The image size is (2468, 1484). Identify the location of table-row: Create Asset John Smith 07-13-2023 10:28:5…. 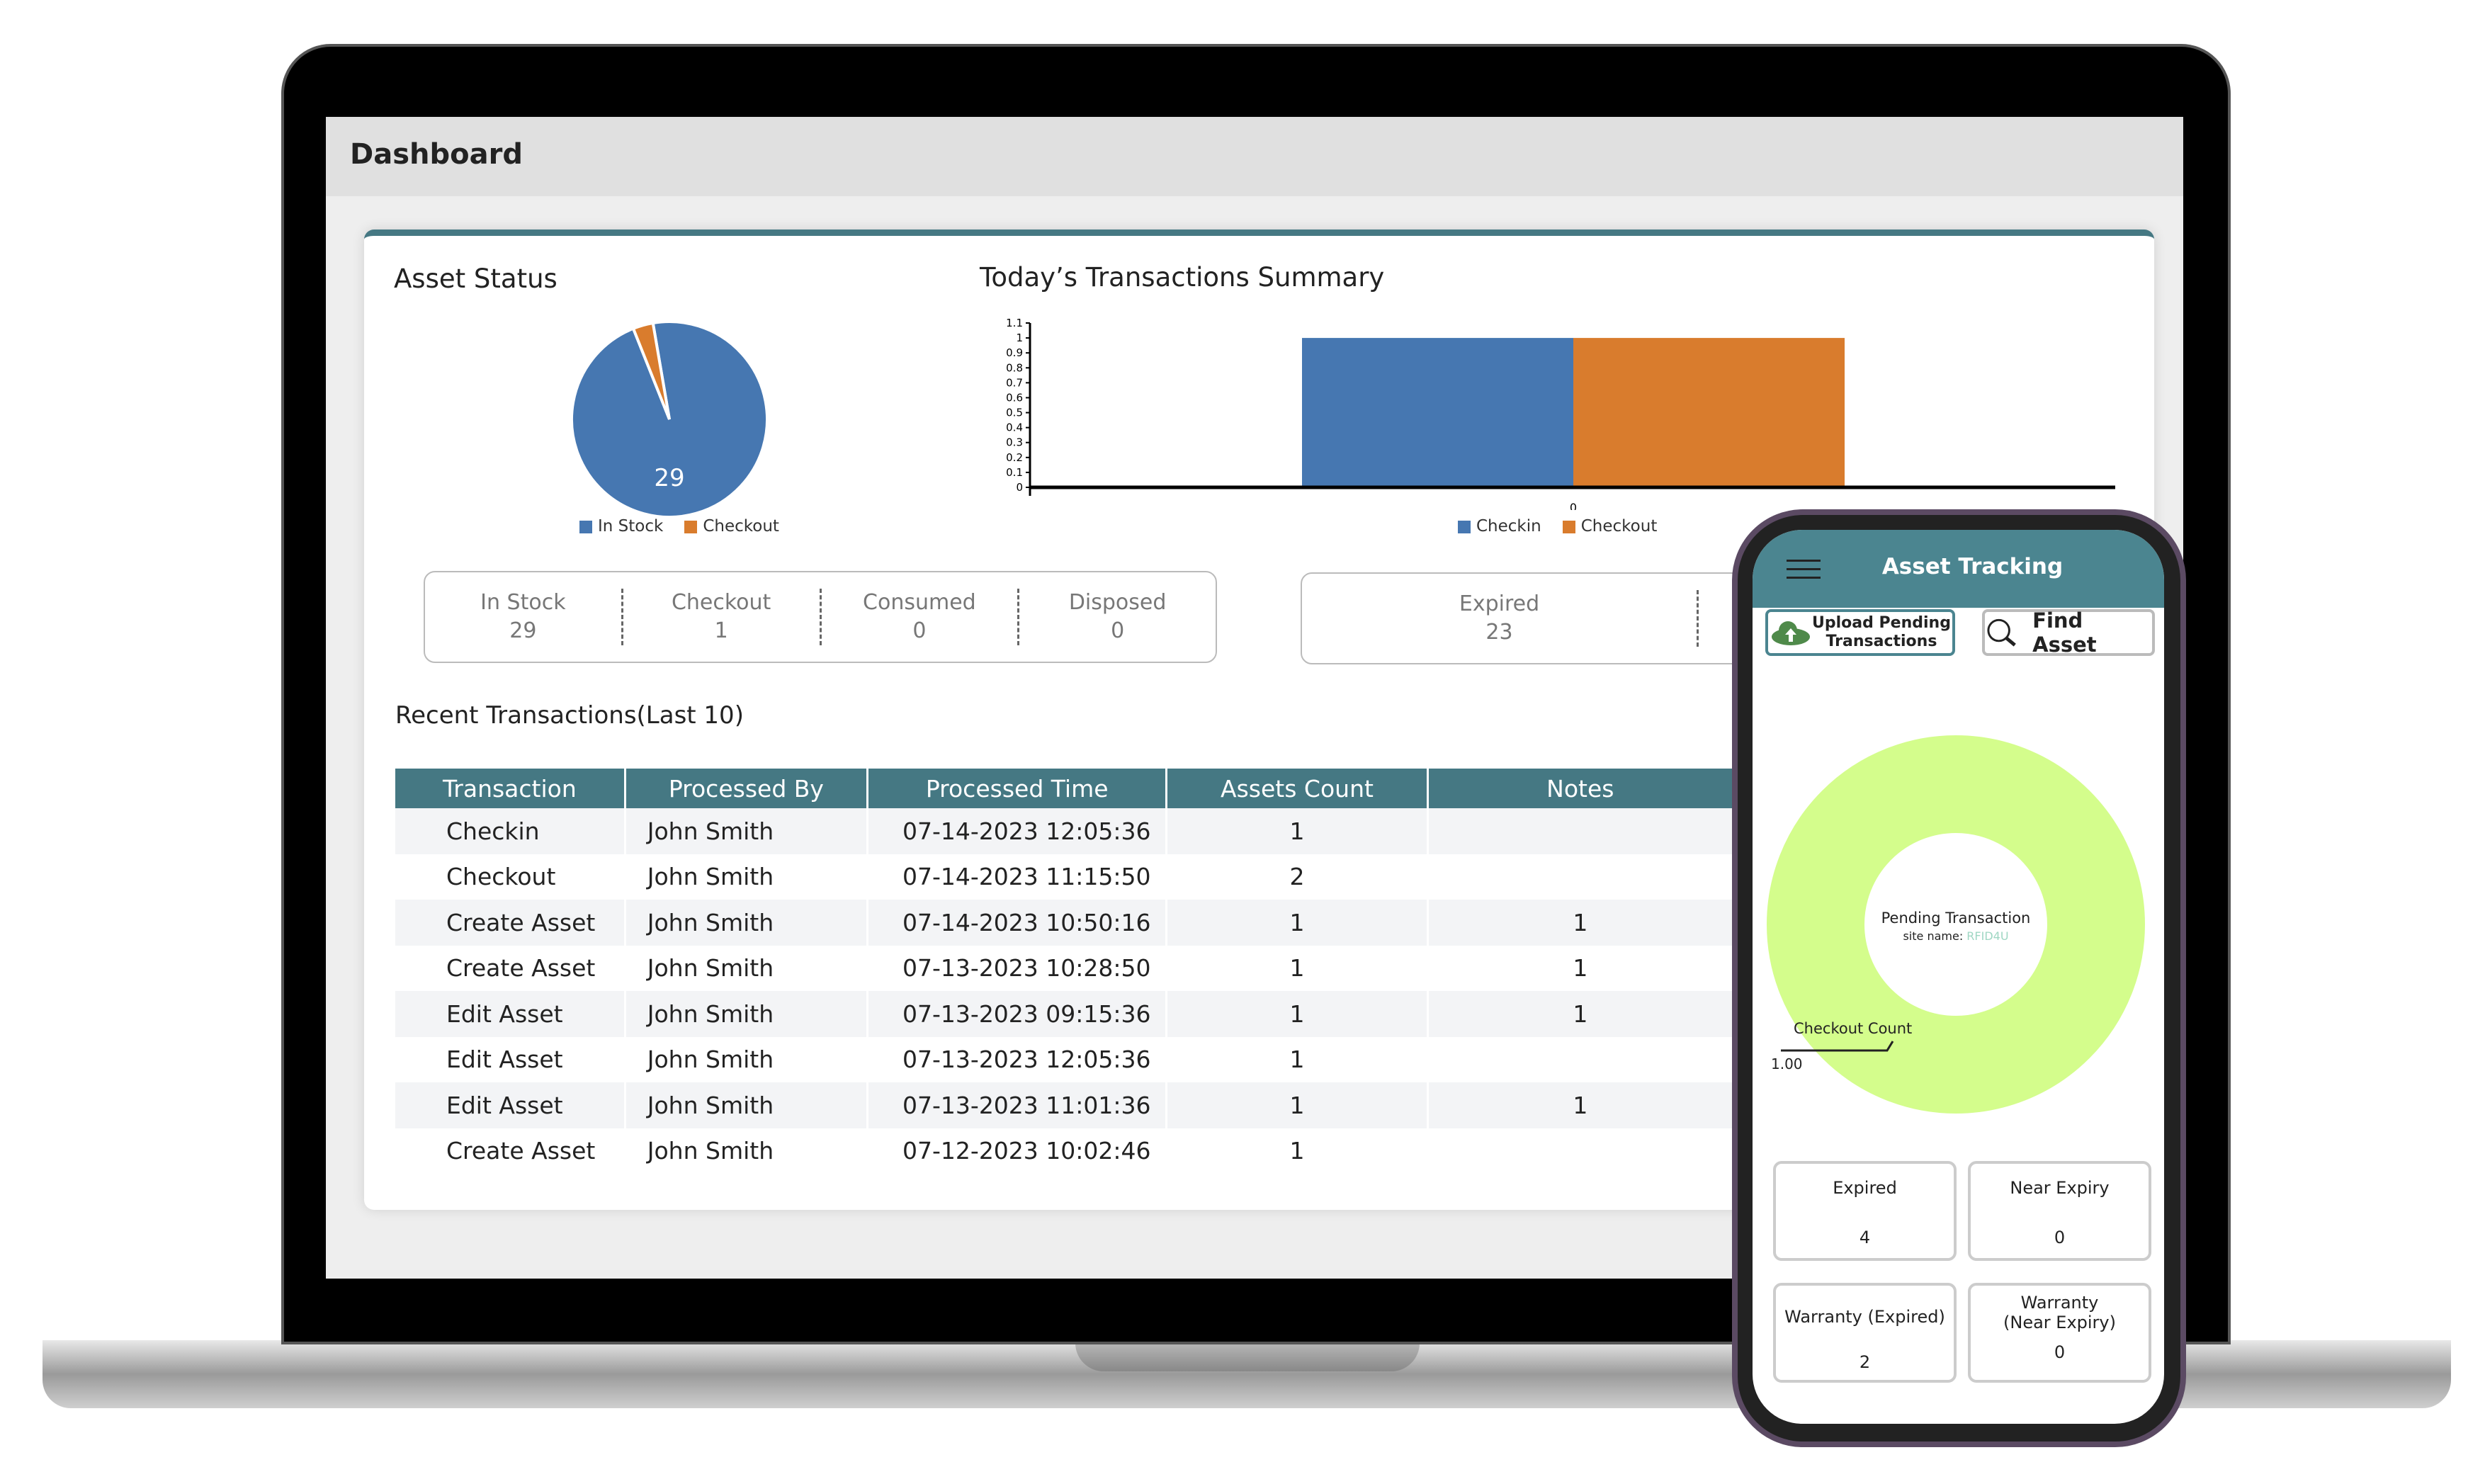
(1065, 968).